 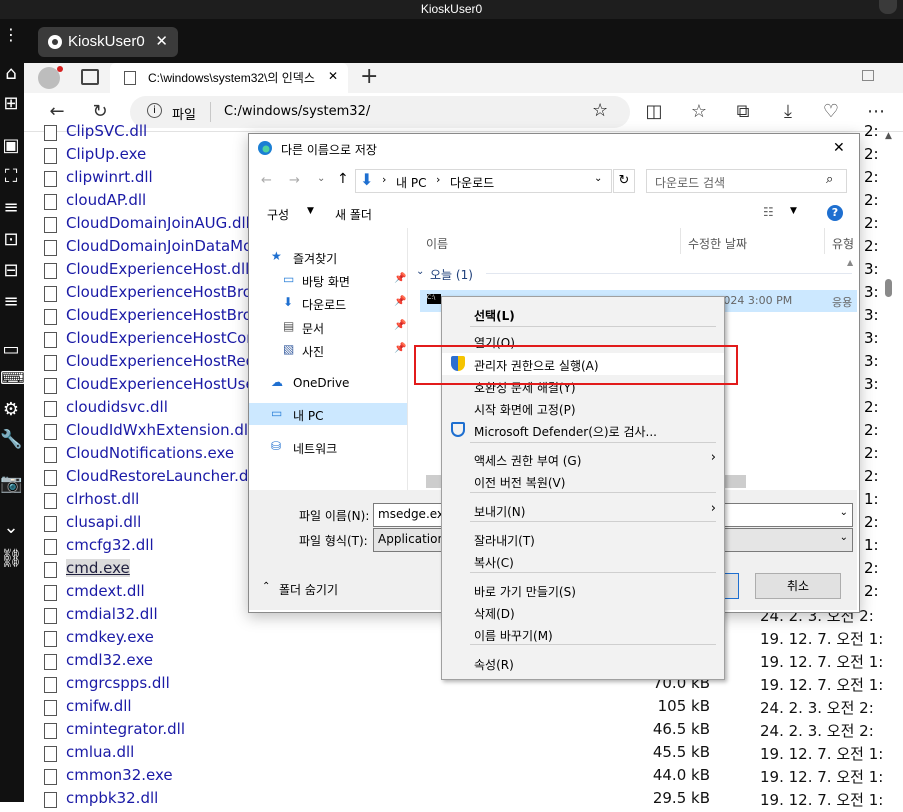 What do you see at coordinates (154, 110) in the screenshot?
I see `info-icon: i` at bounding box center [154, 110].